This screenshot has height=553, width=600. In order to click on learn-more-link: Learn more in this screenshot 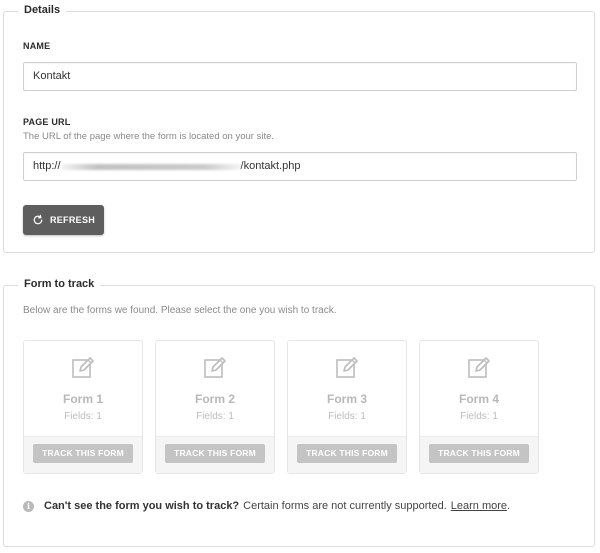, I will do `click(479, 506)`.